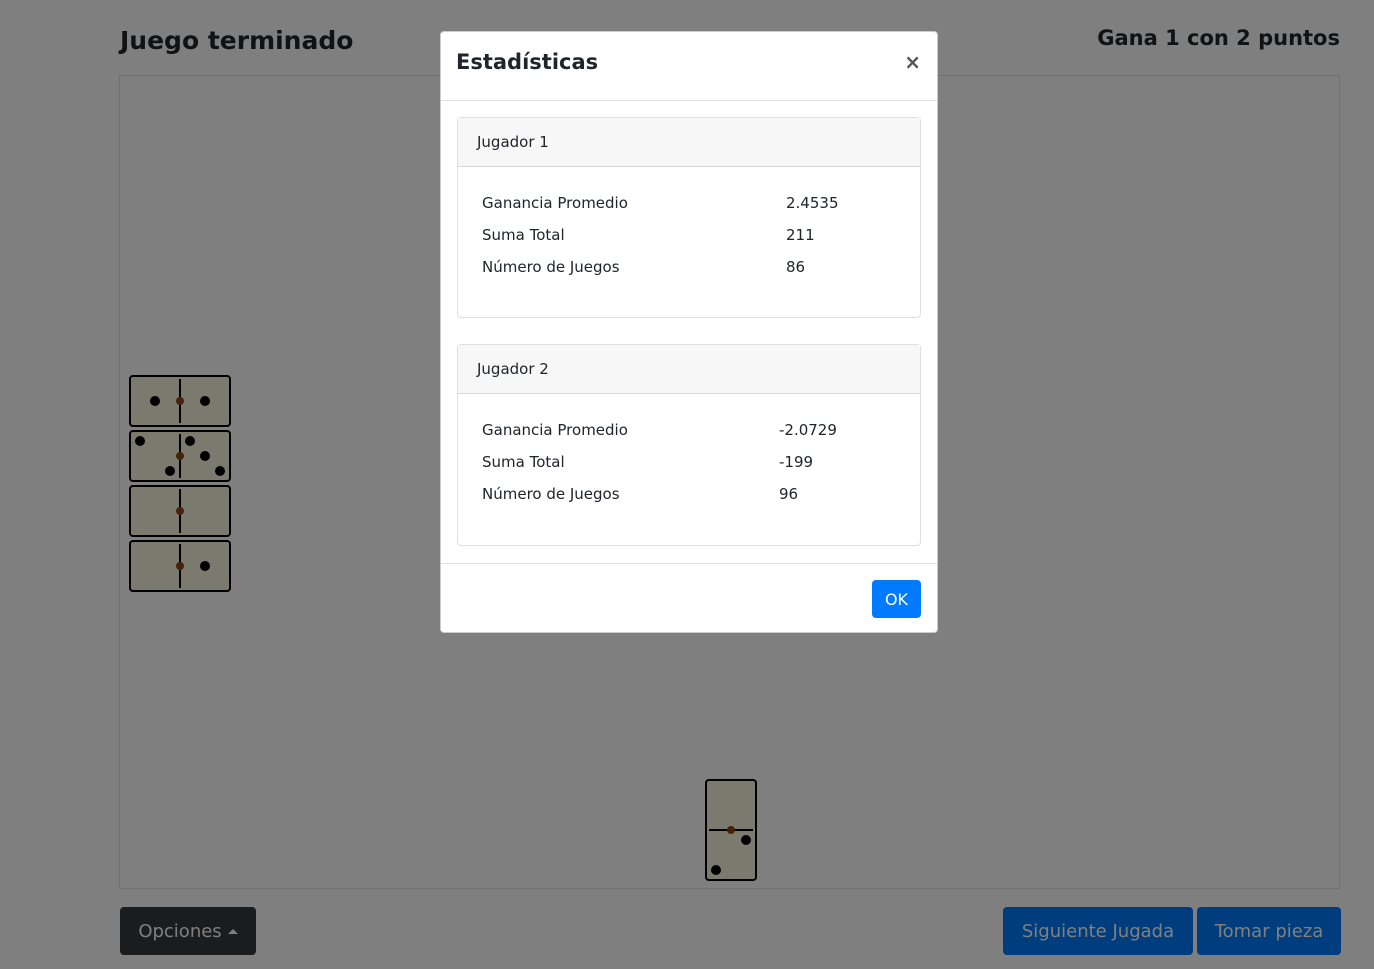 The image size is (1374, 969). What do you see at coordinates (689, 369) in the screenshot?
I see `player-name: Jugador 2` at bounding box center [689, 369].